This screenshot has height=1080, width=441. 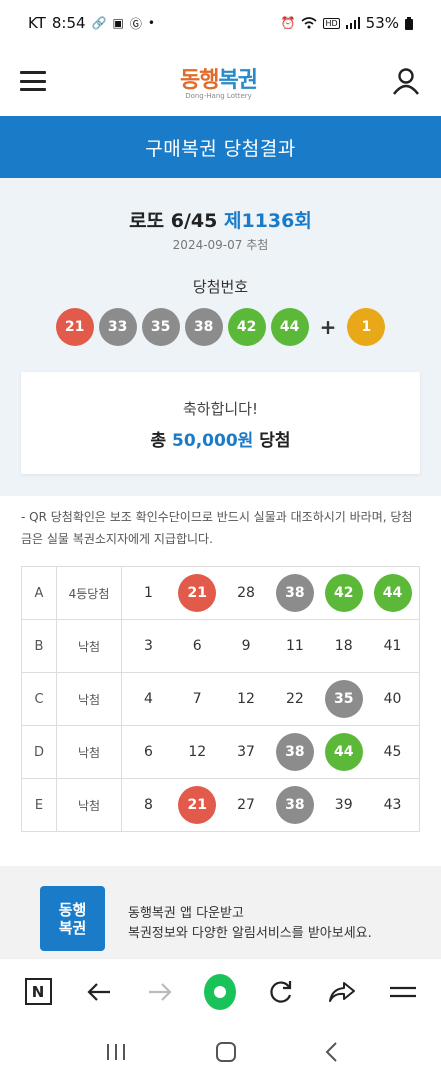 What do you see at coordinates (392, 752) in the screenshot?
I see `ticket-number: 45` at bounding box center [392, 752].